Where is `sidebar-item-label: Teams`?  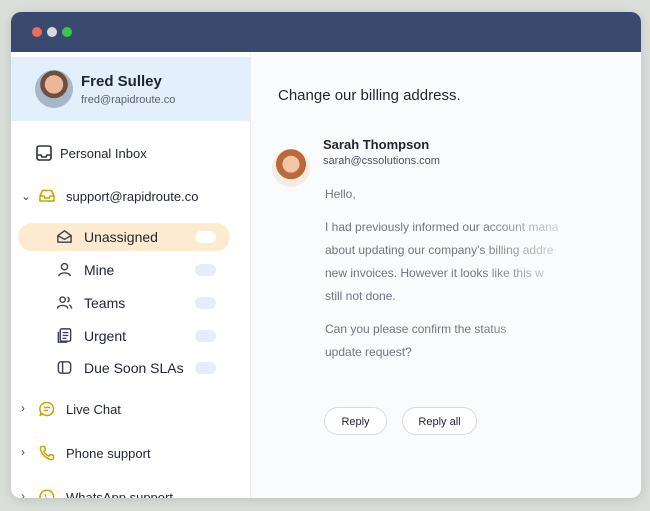 sidebar-item-label: Teams is located at coordinates (105, 303).